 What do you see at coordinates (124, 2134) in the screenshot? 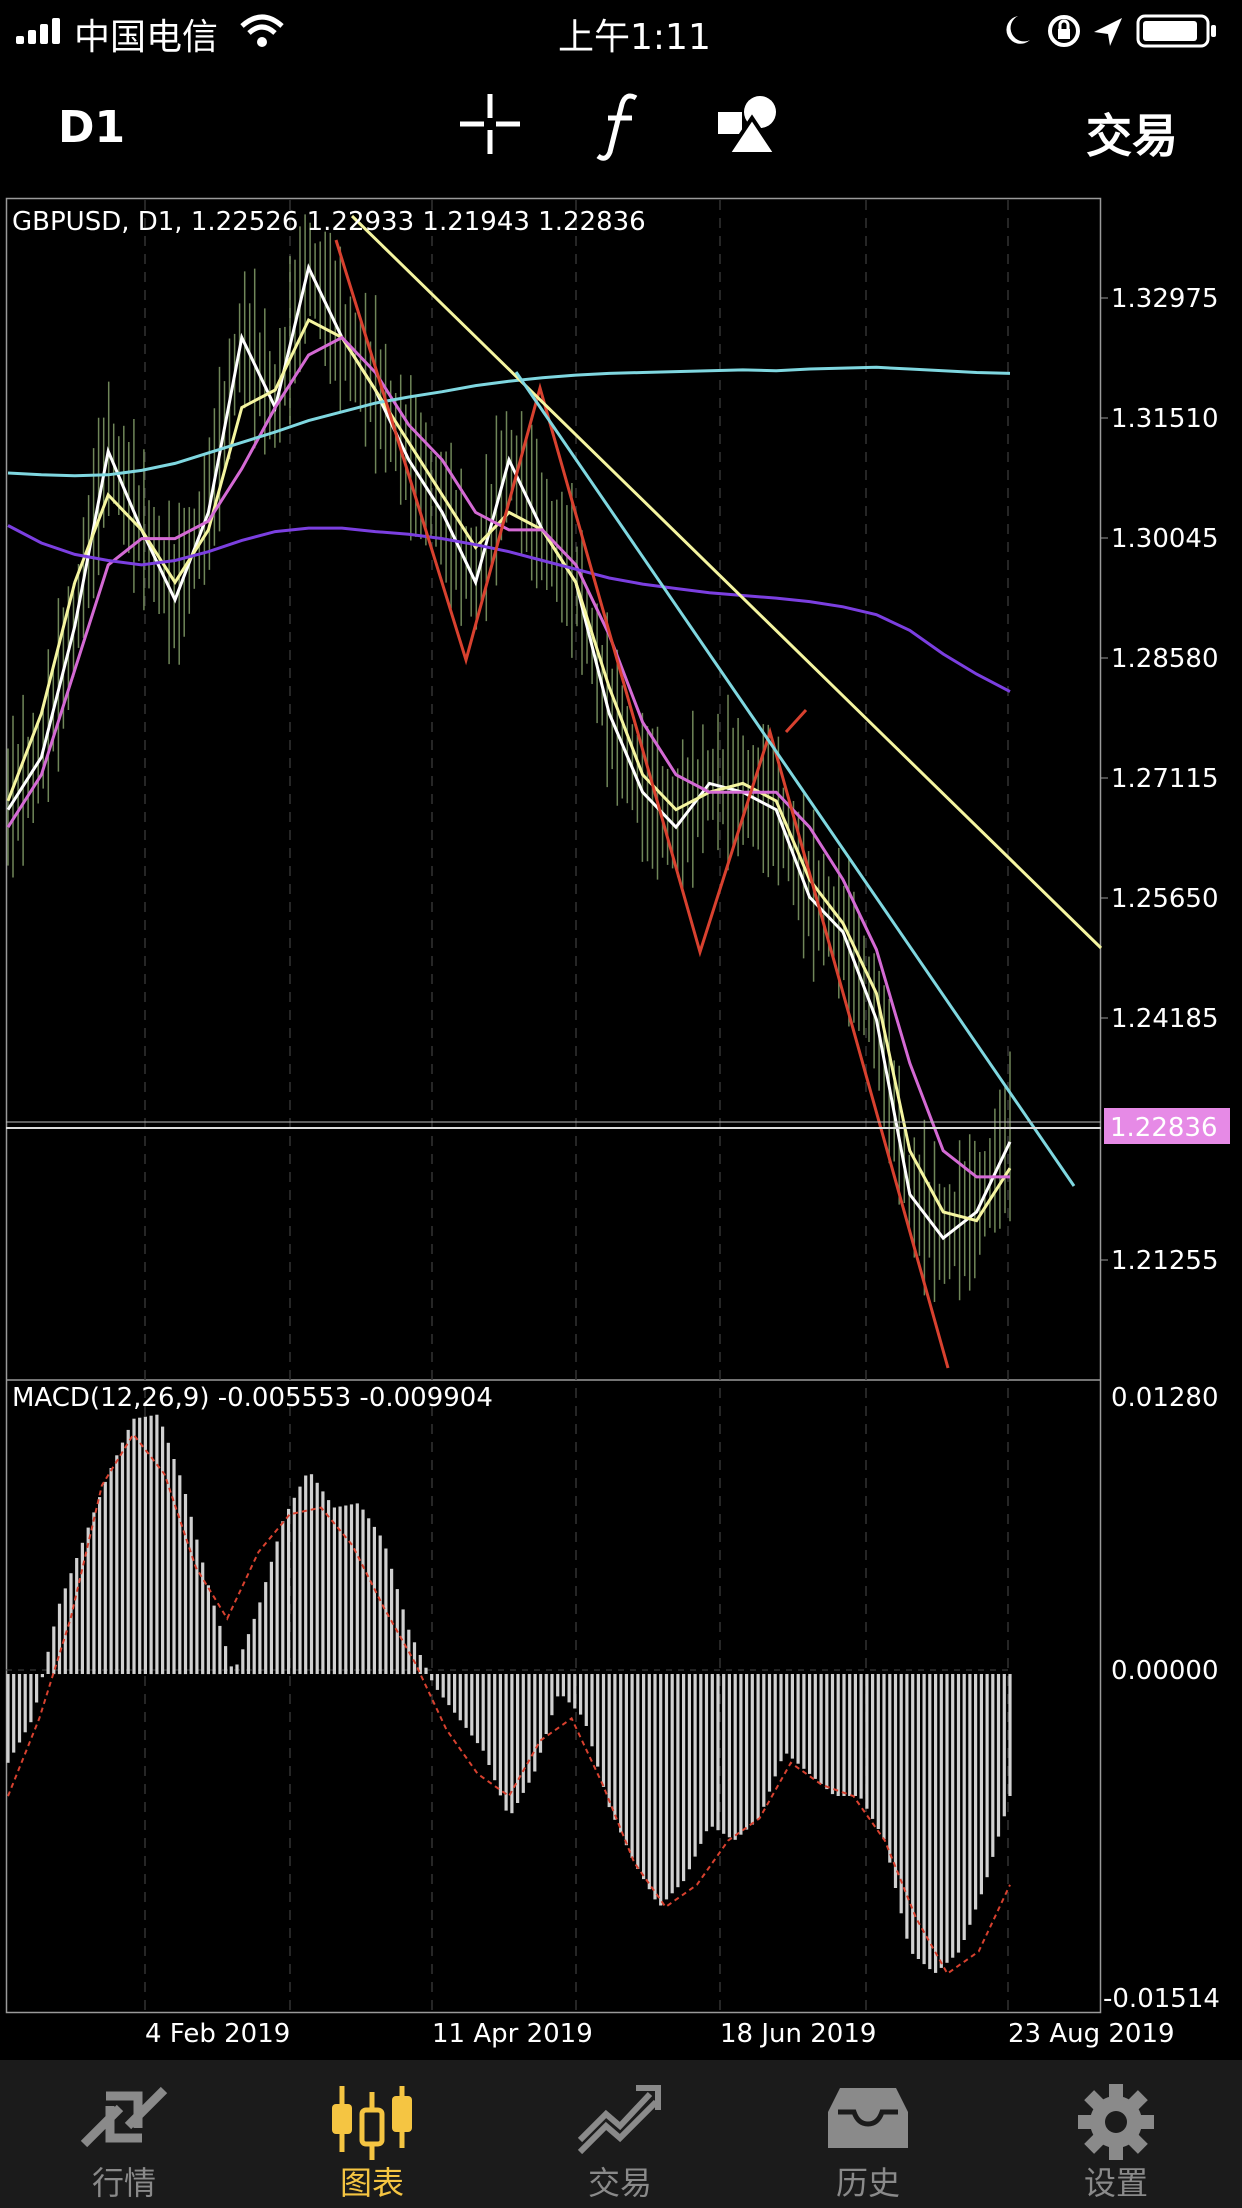
I see `nav-quotes: 行情` at bounding box center [124, 2134].